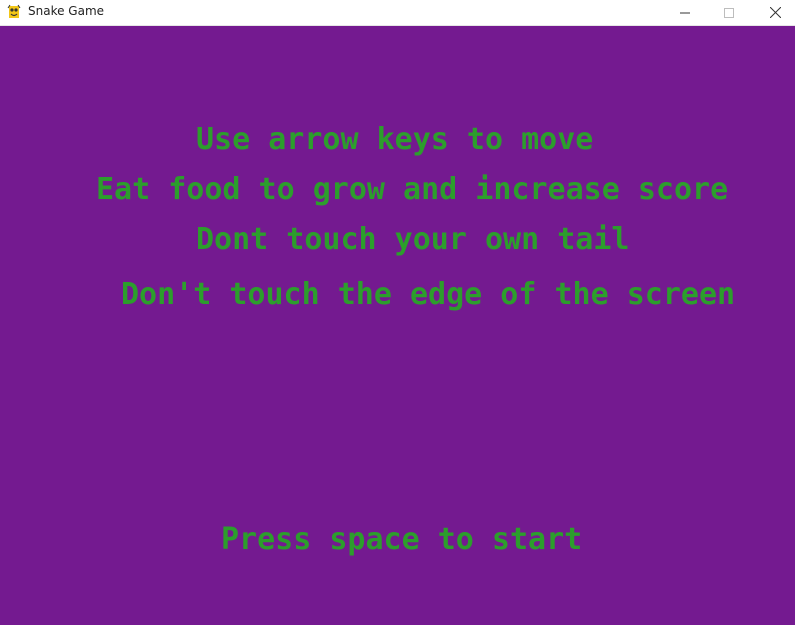 The image size is (795, 625). I want to click on instruction-tail: Dont touch your own tail, so click(413, 239).